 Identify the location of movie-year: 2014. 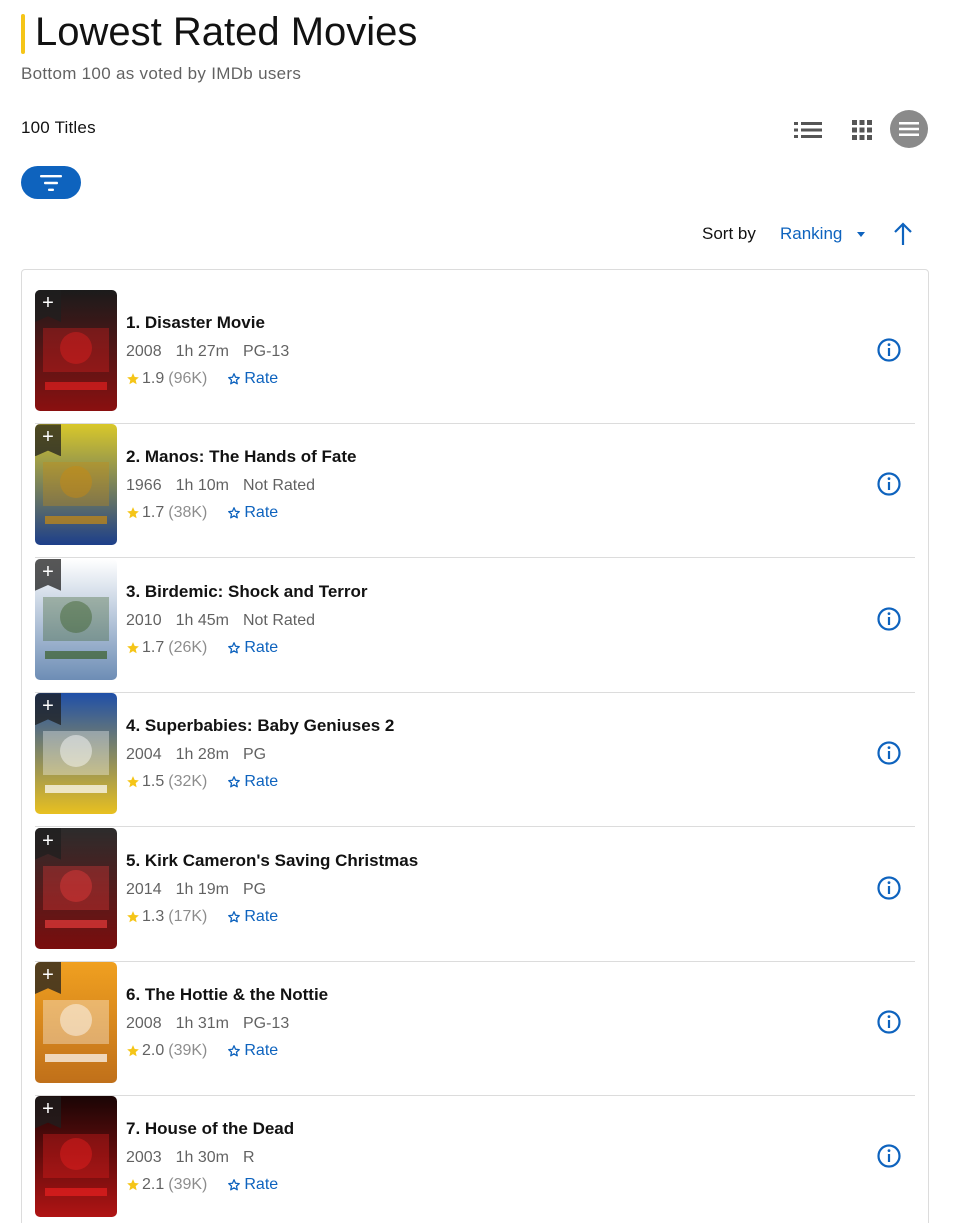
(144, 889).